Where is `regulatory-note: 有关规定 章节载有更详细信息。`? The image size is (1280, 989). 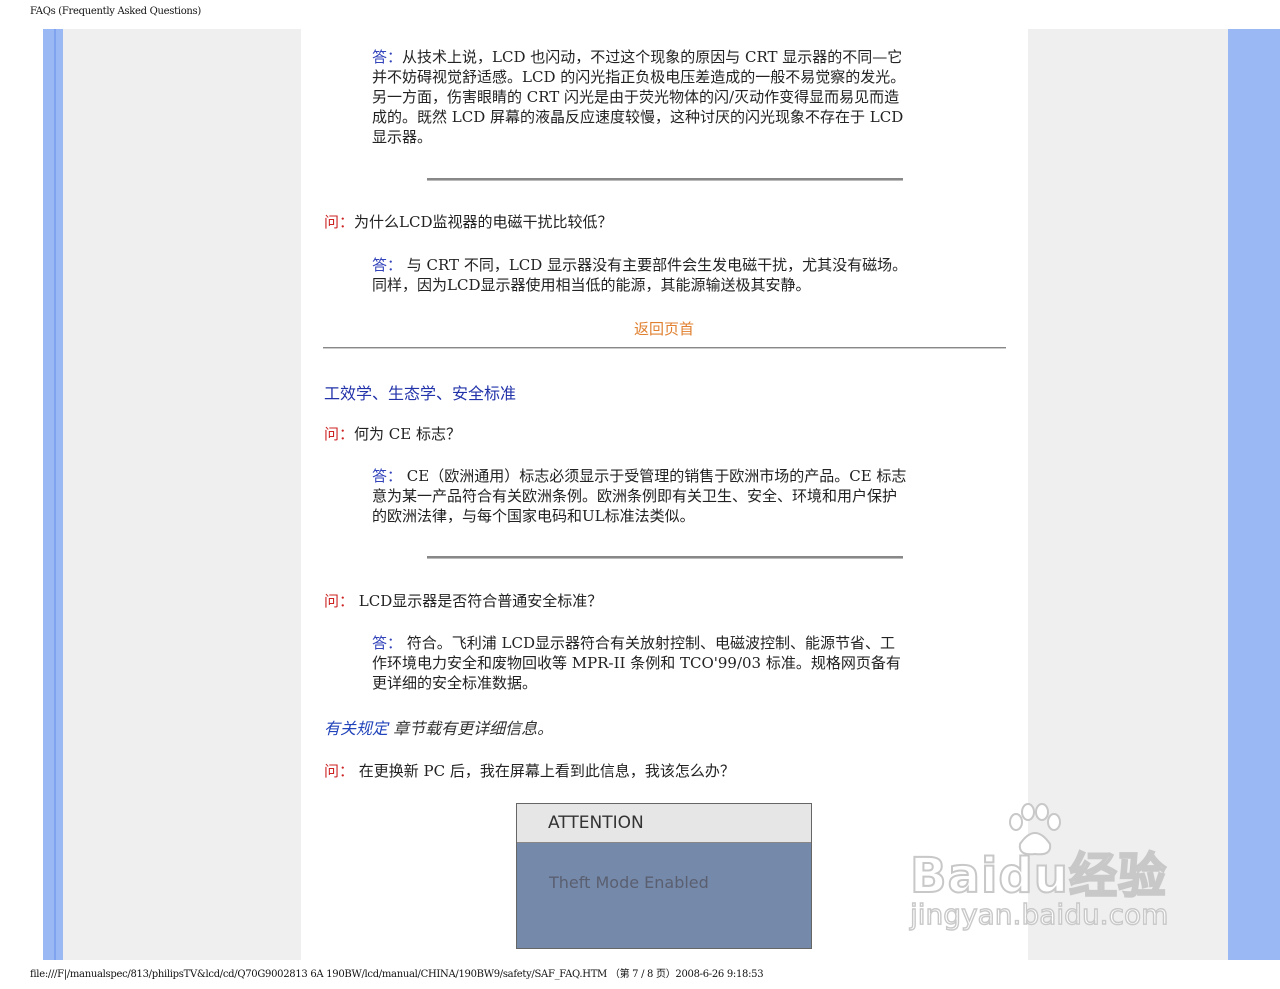 regulatory-note: 有关规定 章节载有更详细信息。 is located at coordinates (439, 728).